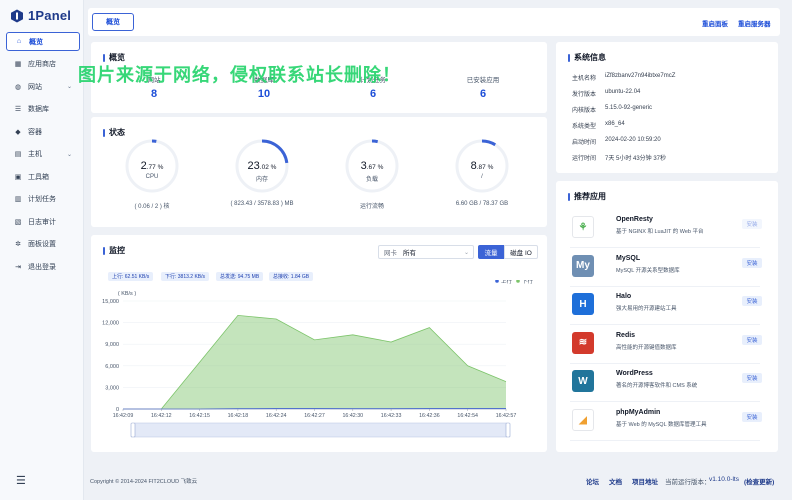  I want to click on system-info-key: 启动时间, so click(584, 143).